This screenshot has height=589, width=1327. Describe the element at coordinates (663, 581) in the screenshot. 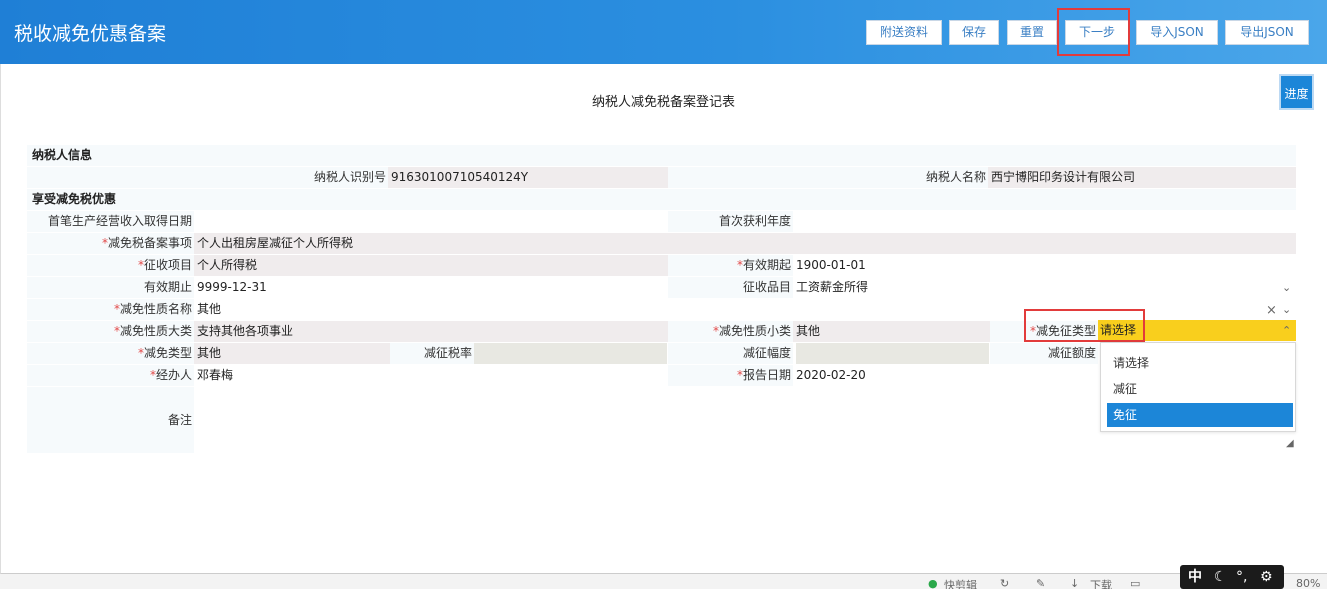

I see `browser-statusbar: ● 快剪辑 ↻ ✎ ↓ 下载 ▭ 80%` at that location.